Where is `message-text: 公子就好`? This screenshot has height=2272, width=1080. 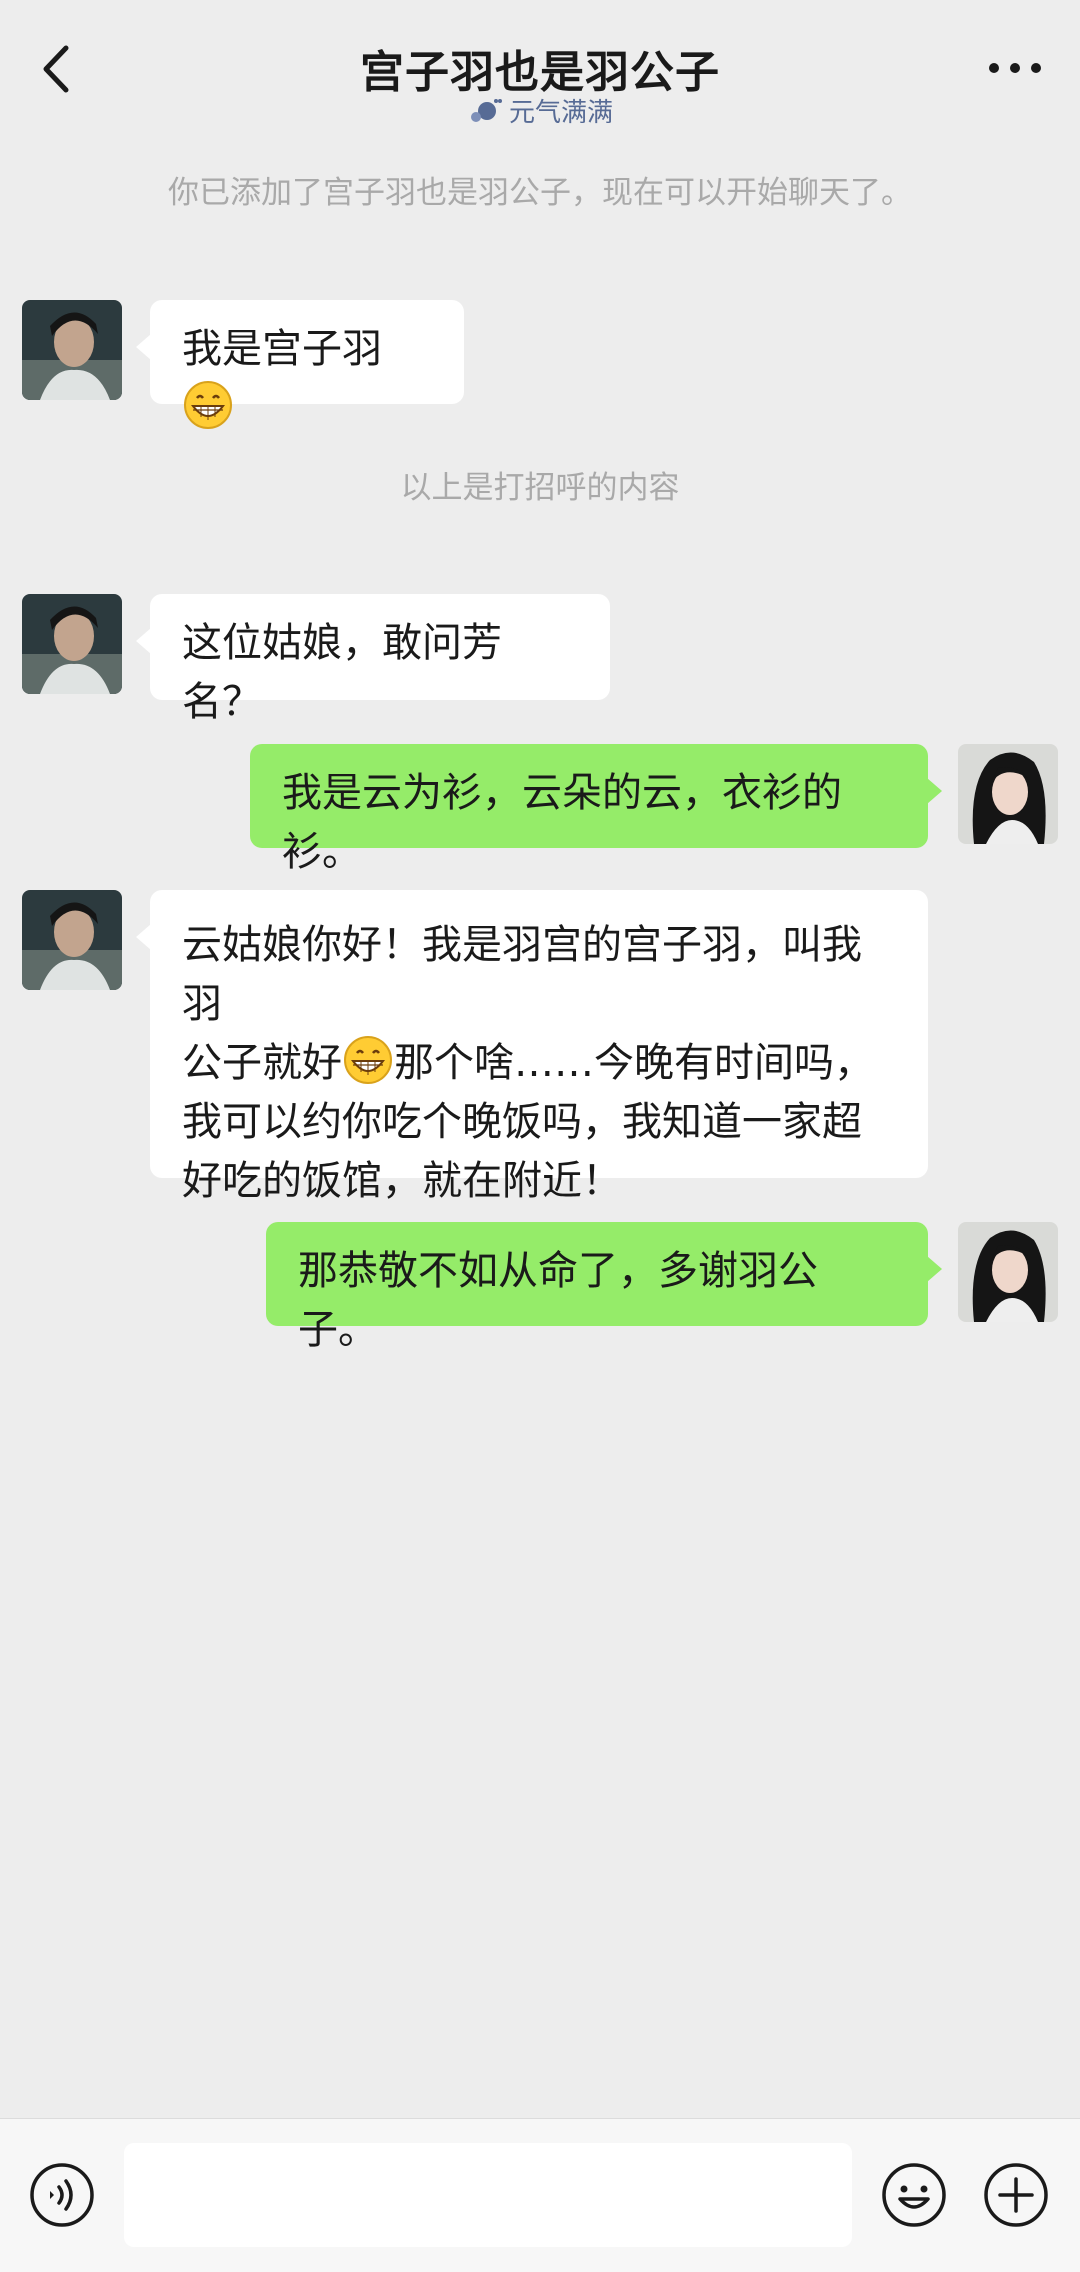
message-text: 公子就好 is located at coordinates (262, 1063).